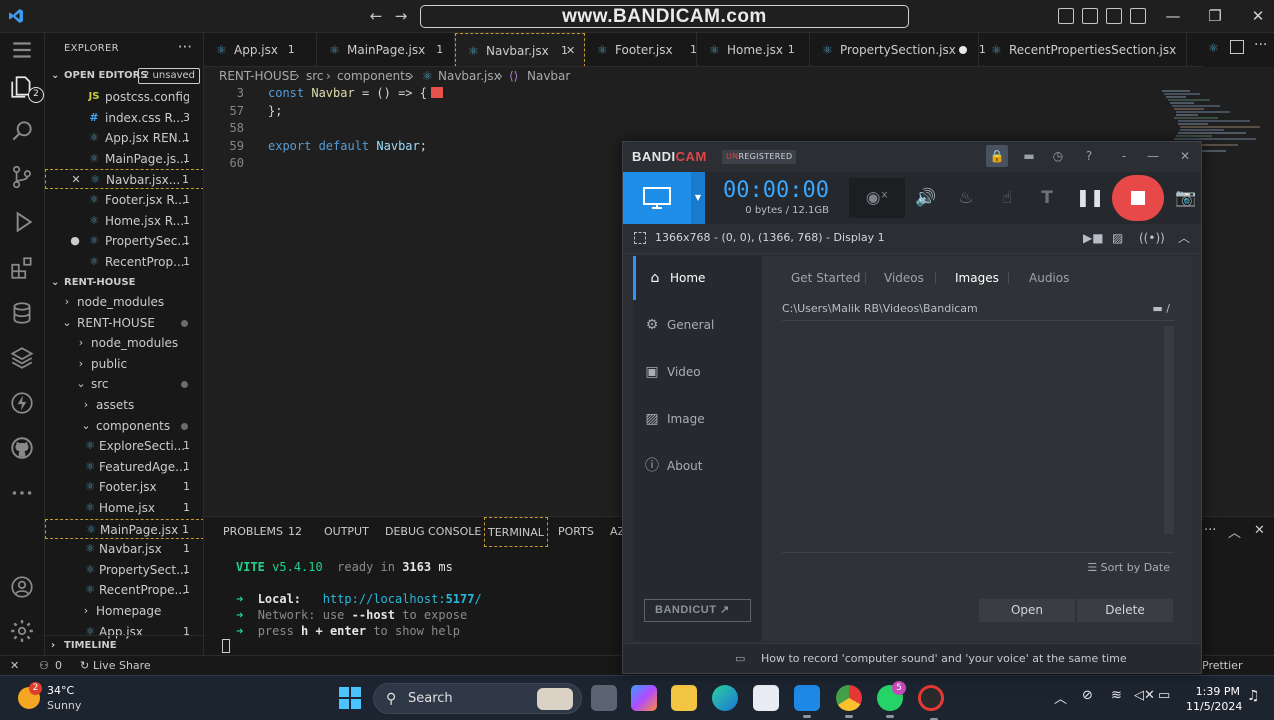  What do you see at coordinates (124, 405) in the screenshot?
I see `tree-folder: › assets` at bounding box center [124, 405].